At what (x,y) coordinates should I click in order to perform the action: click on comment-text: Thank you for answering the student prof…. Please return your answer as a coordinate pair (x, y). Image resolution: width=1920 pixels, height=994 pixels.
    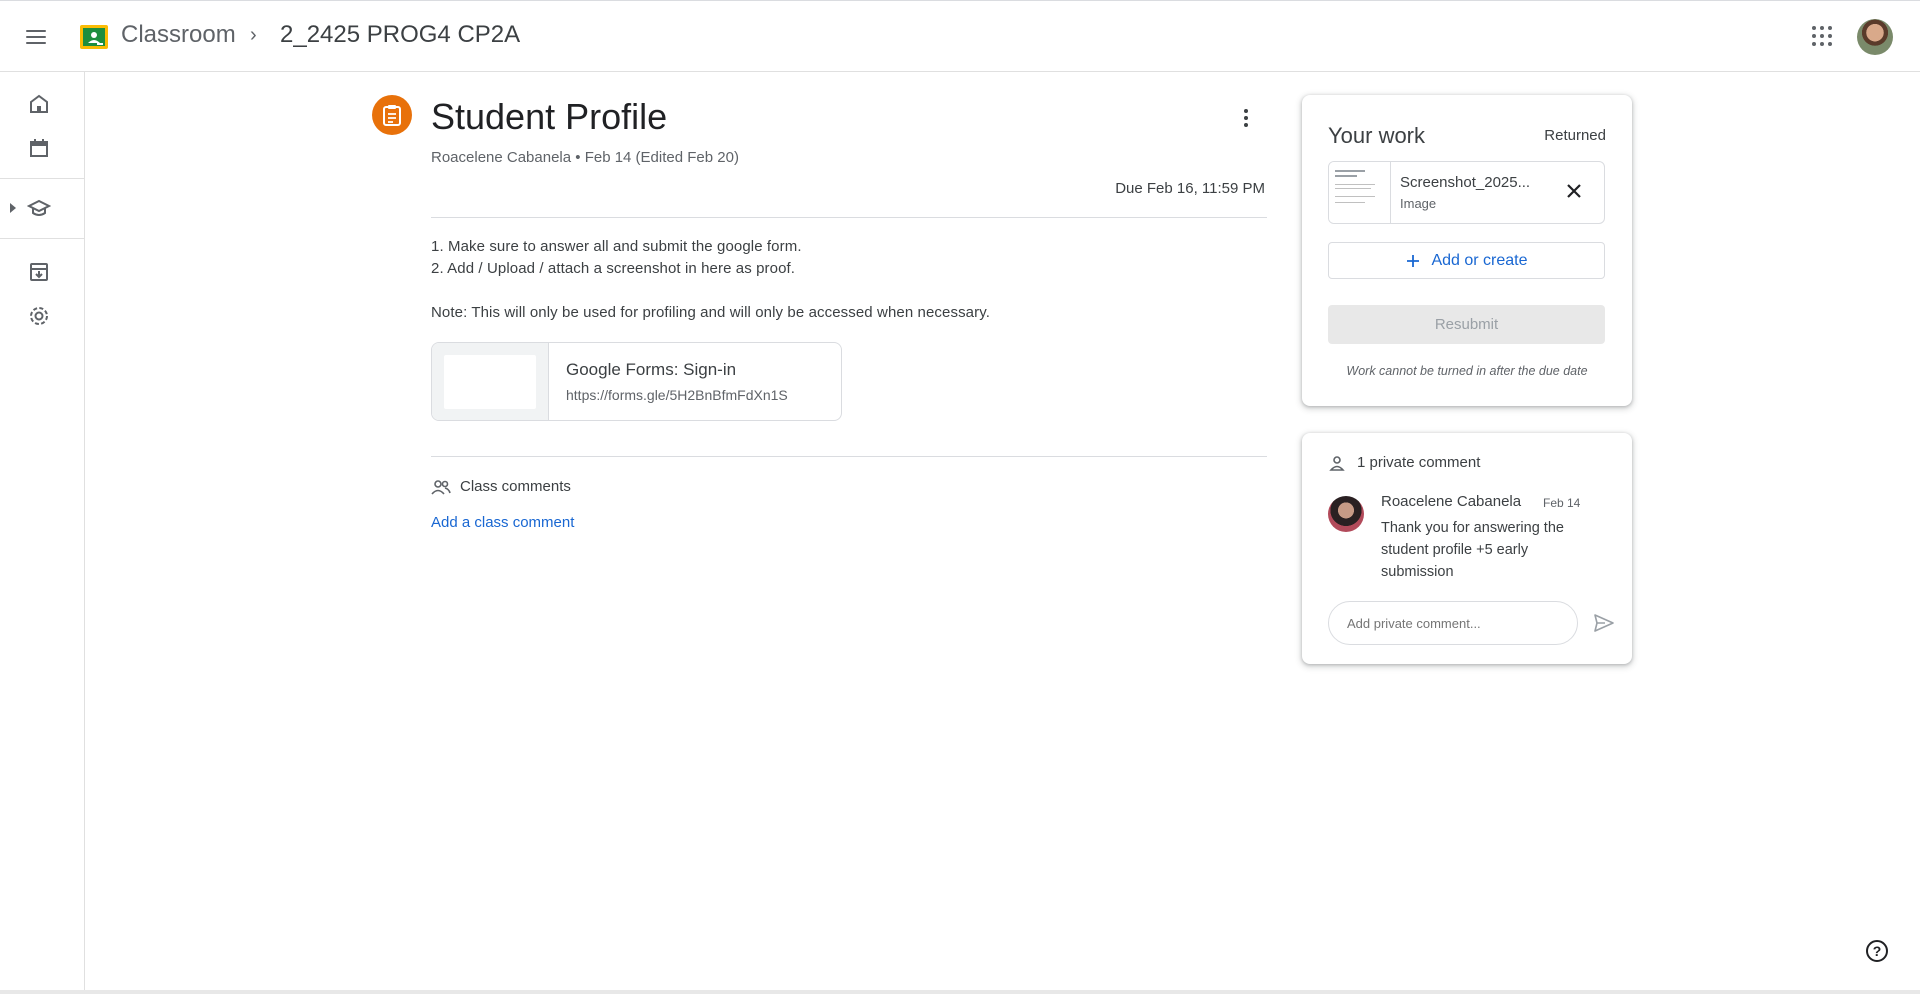
    Looking at the image, I should click on (1472, 550).